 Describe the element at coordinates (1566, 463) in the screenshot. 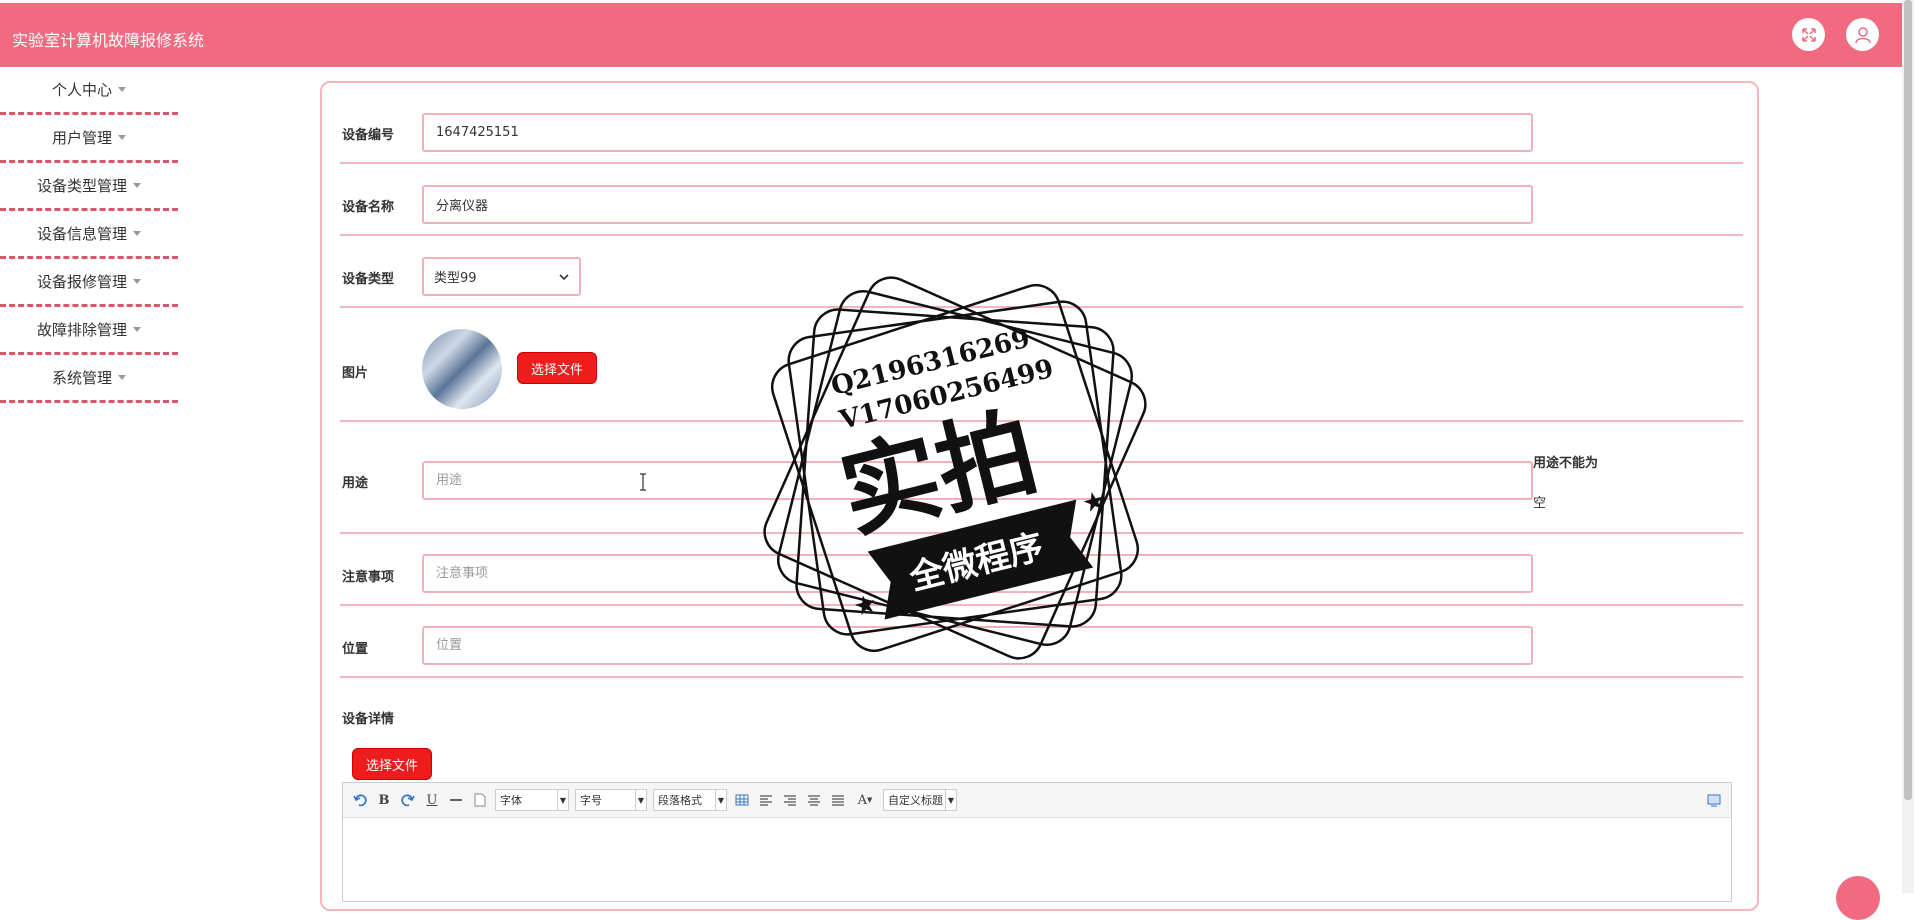

I see `usage-error-text-line1: 用途不能为` at that location.